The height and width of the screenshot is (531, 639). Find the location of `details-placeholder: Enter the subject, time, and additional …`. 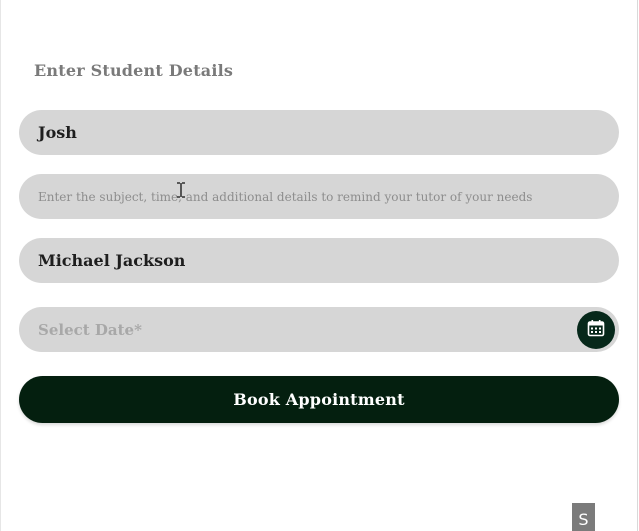

details-placeholder: Enter the subject, time, and additional … is located at coordinates (285, 196).